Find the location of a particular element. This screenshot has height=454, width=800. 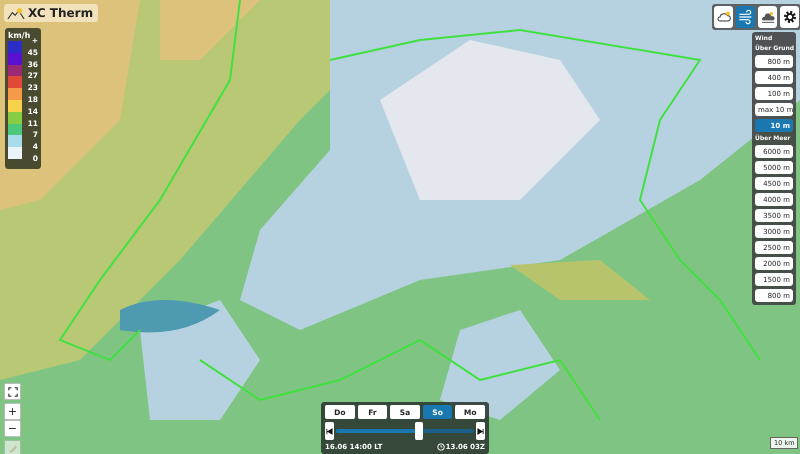

zoom-in-button: + is located at coordinates (12, 411).